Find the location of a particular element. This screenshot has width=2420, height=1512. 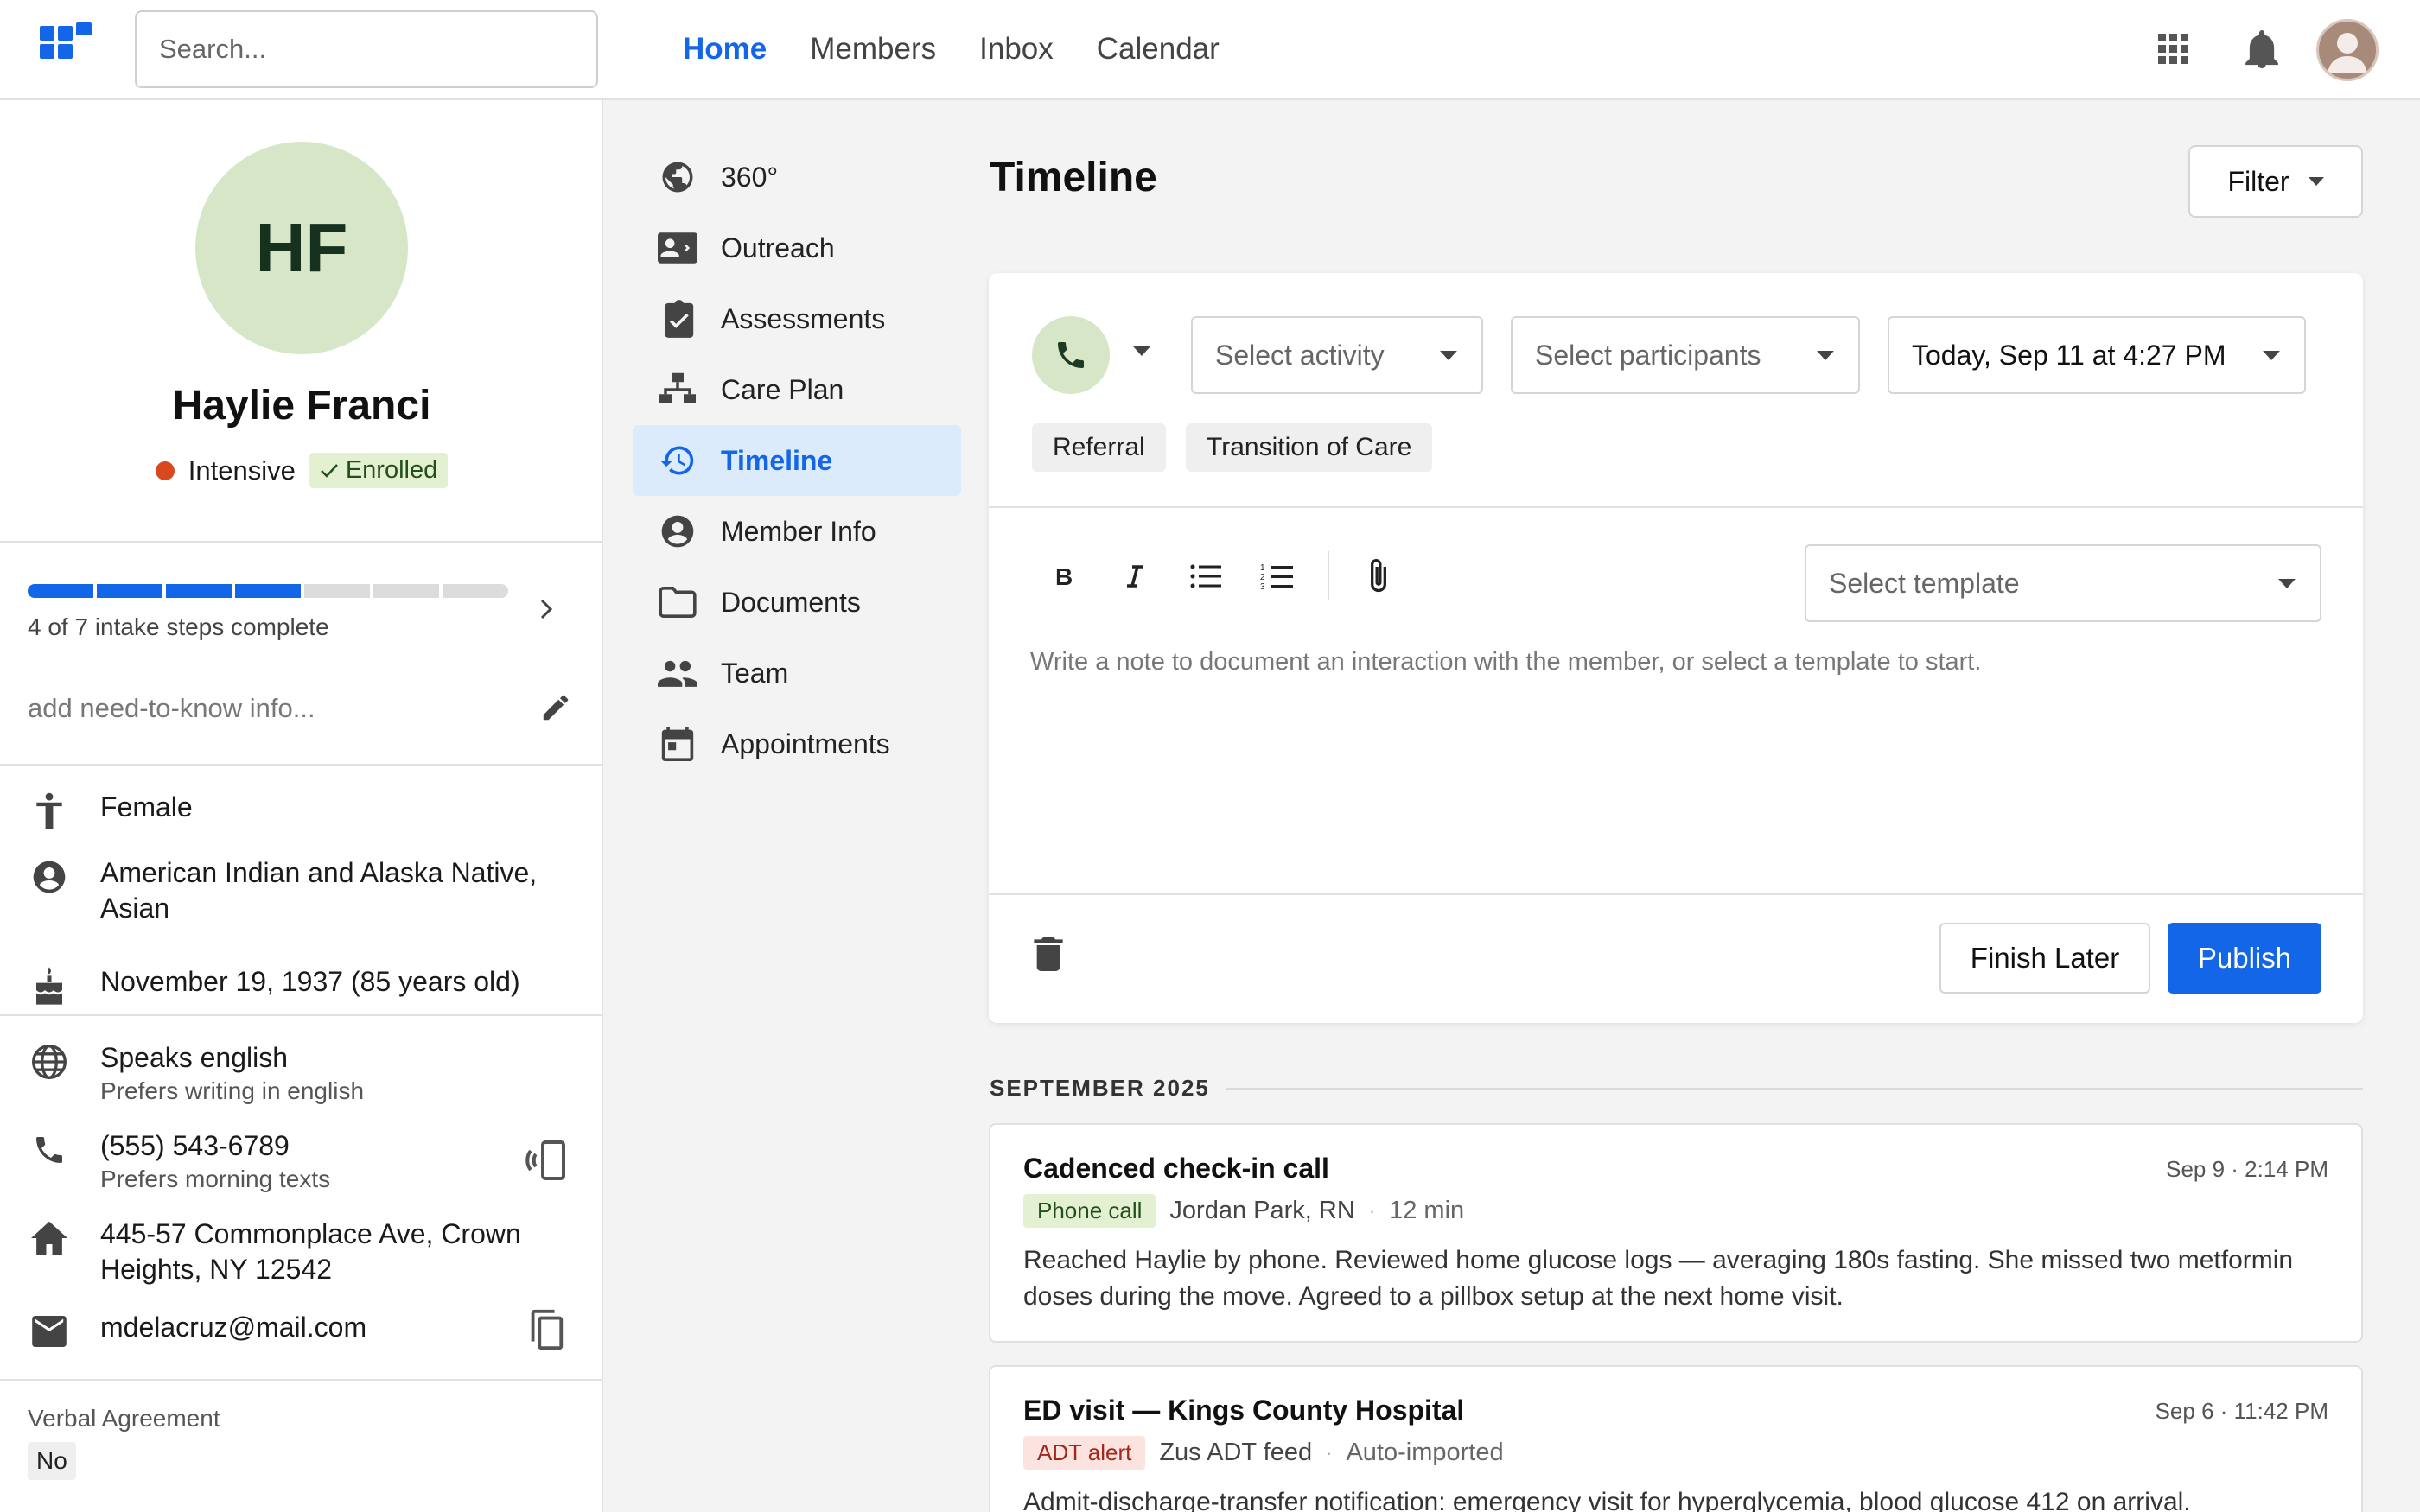

datetime-value: Today, Sep 11 at 4:27 PM is located at coordinates (2069, 355).